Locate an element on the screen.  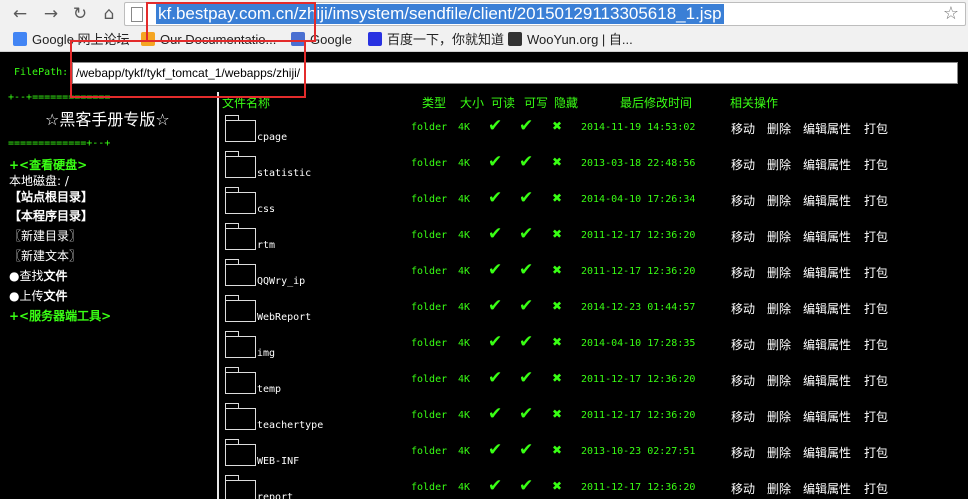
upload-file-link: ●上传文件 is located at coordinates (38, 295).